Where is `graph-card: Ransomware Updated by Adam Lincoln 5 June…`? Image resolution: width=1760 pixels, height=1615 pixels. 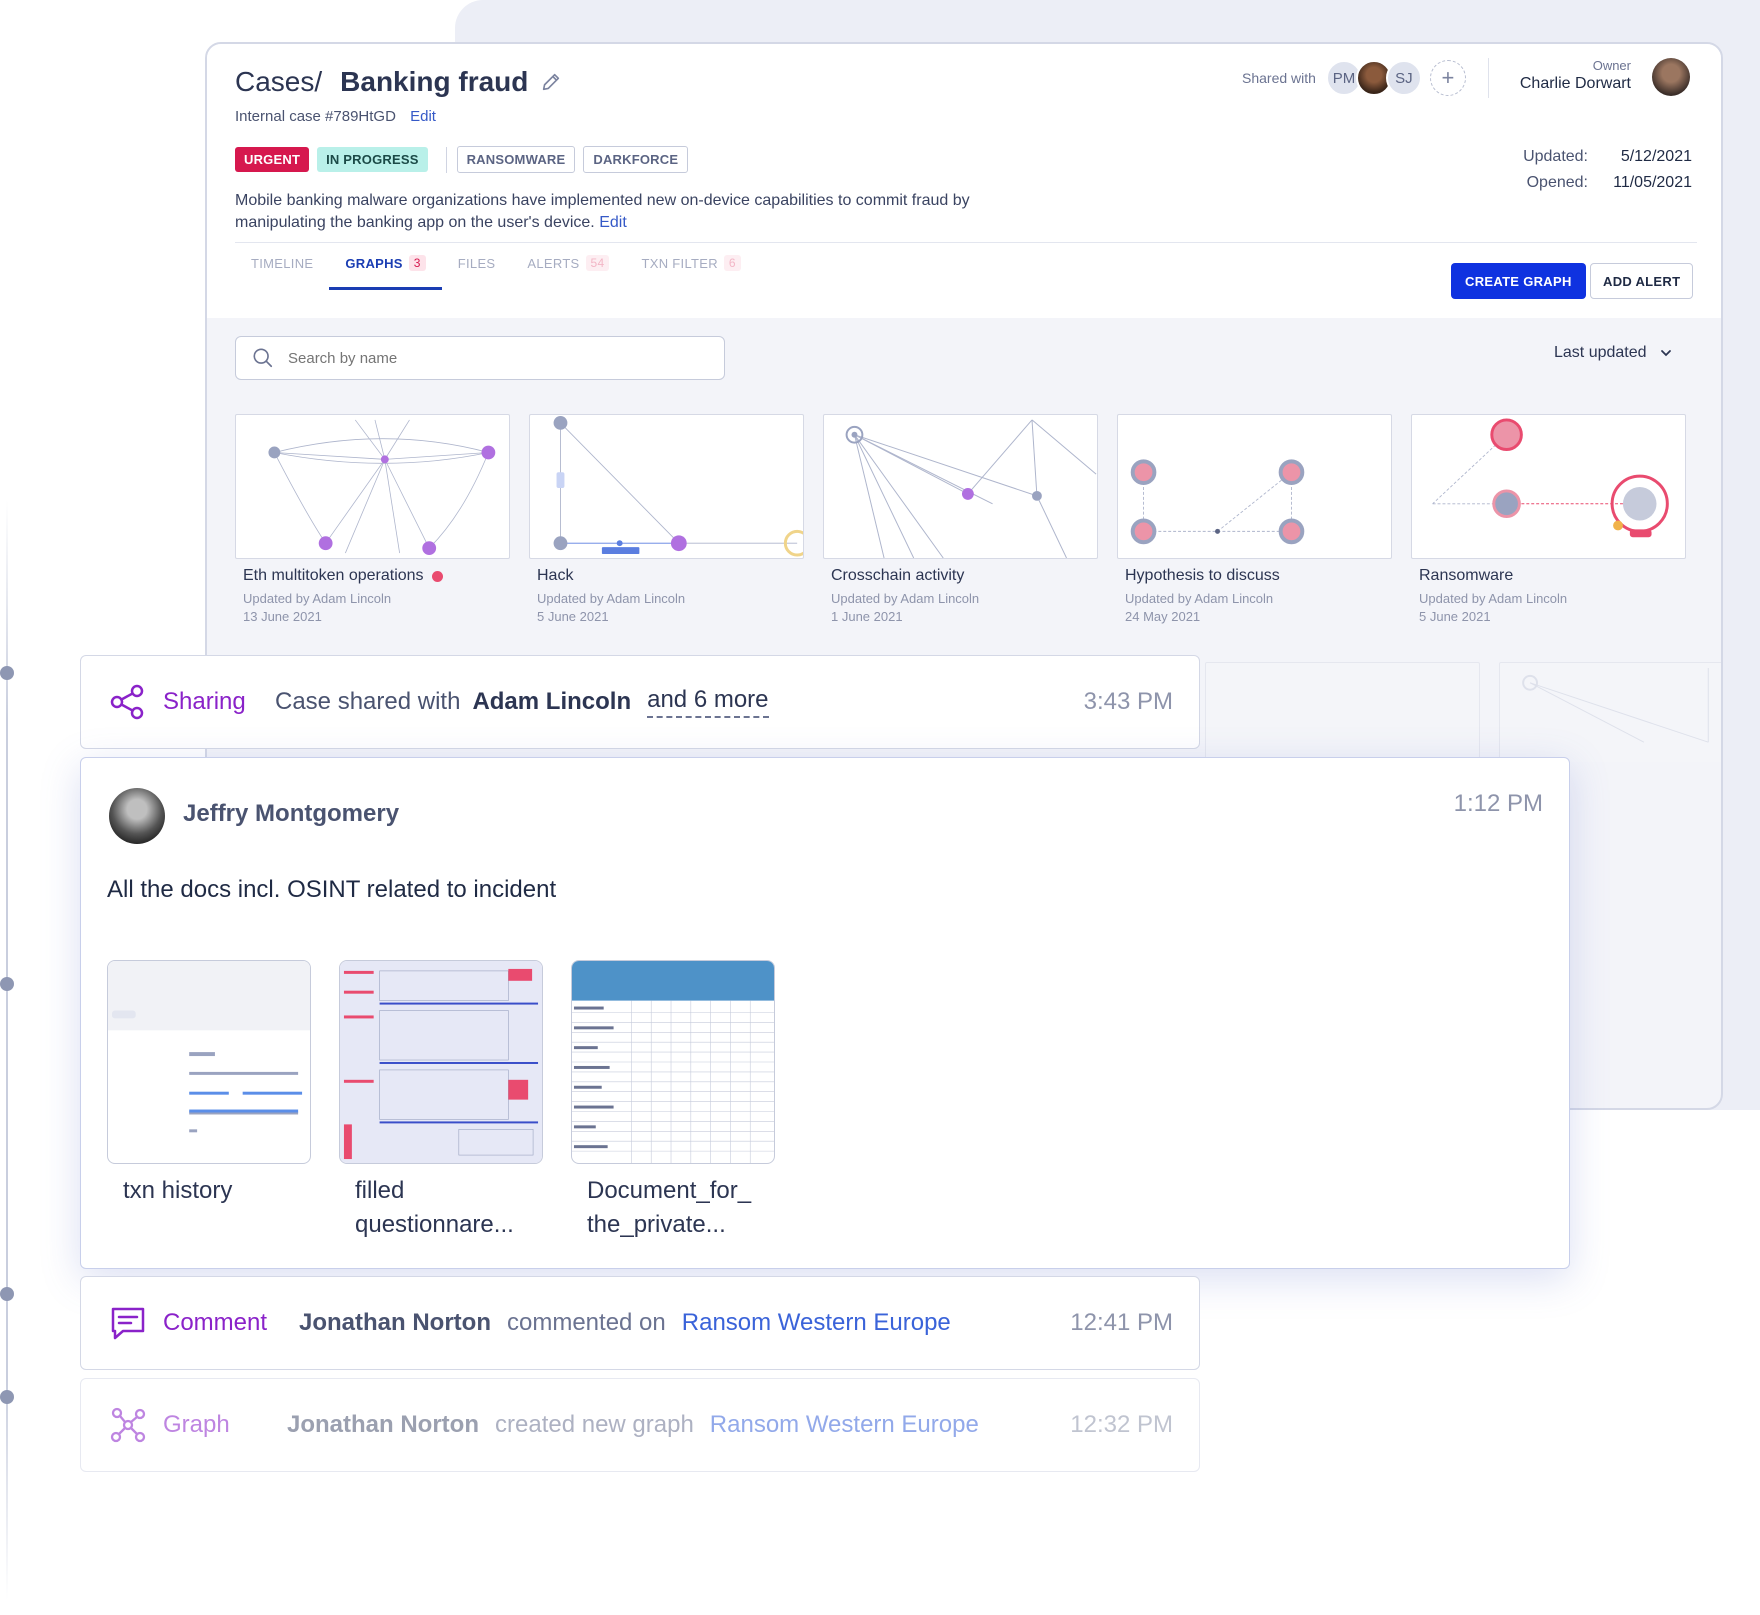
graph-card: Ransomware Updated by Adam Lincoln 5 June… is located at coordinates (1548, 520).